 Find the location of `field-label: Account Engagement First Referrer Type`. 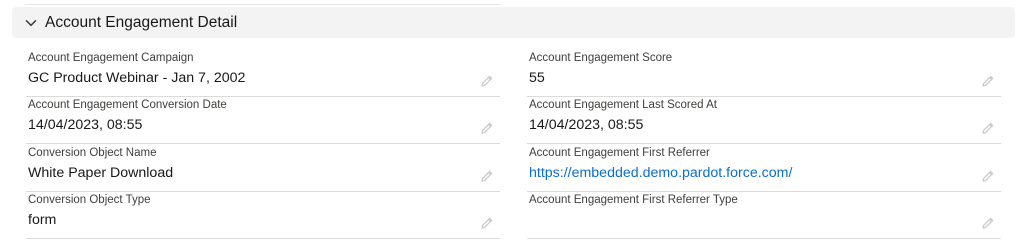

field-label: Account Engagement First Referrer Type is located at coordinates (633, 200).